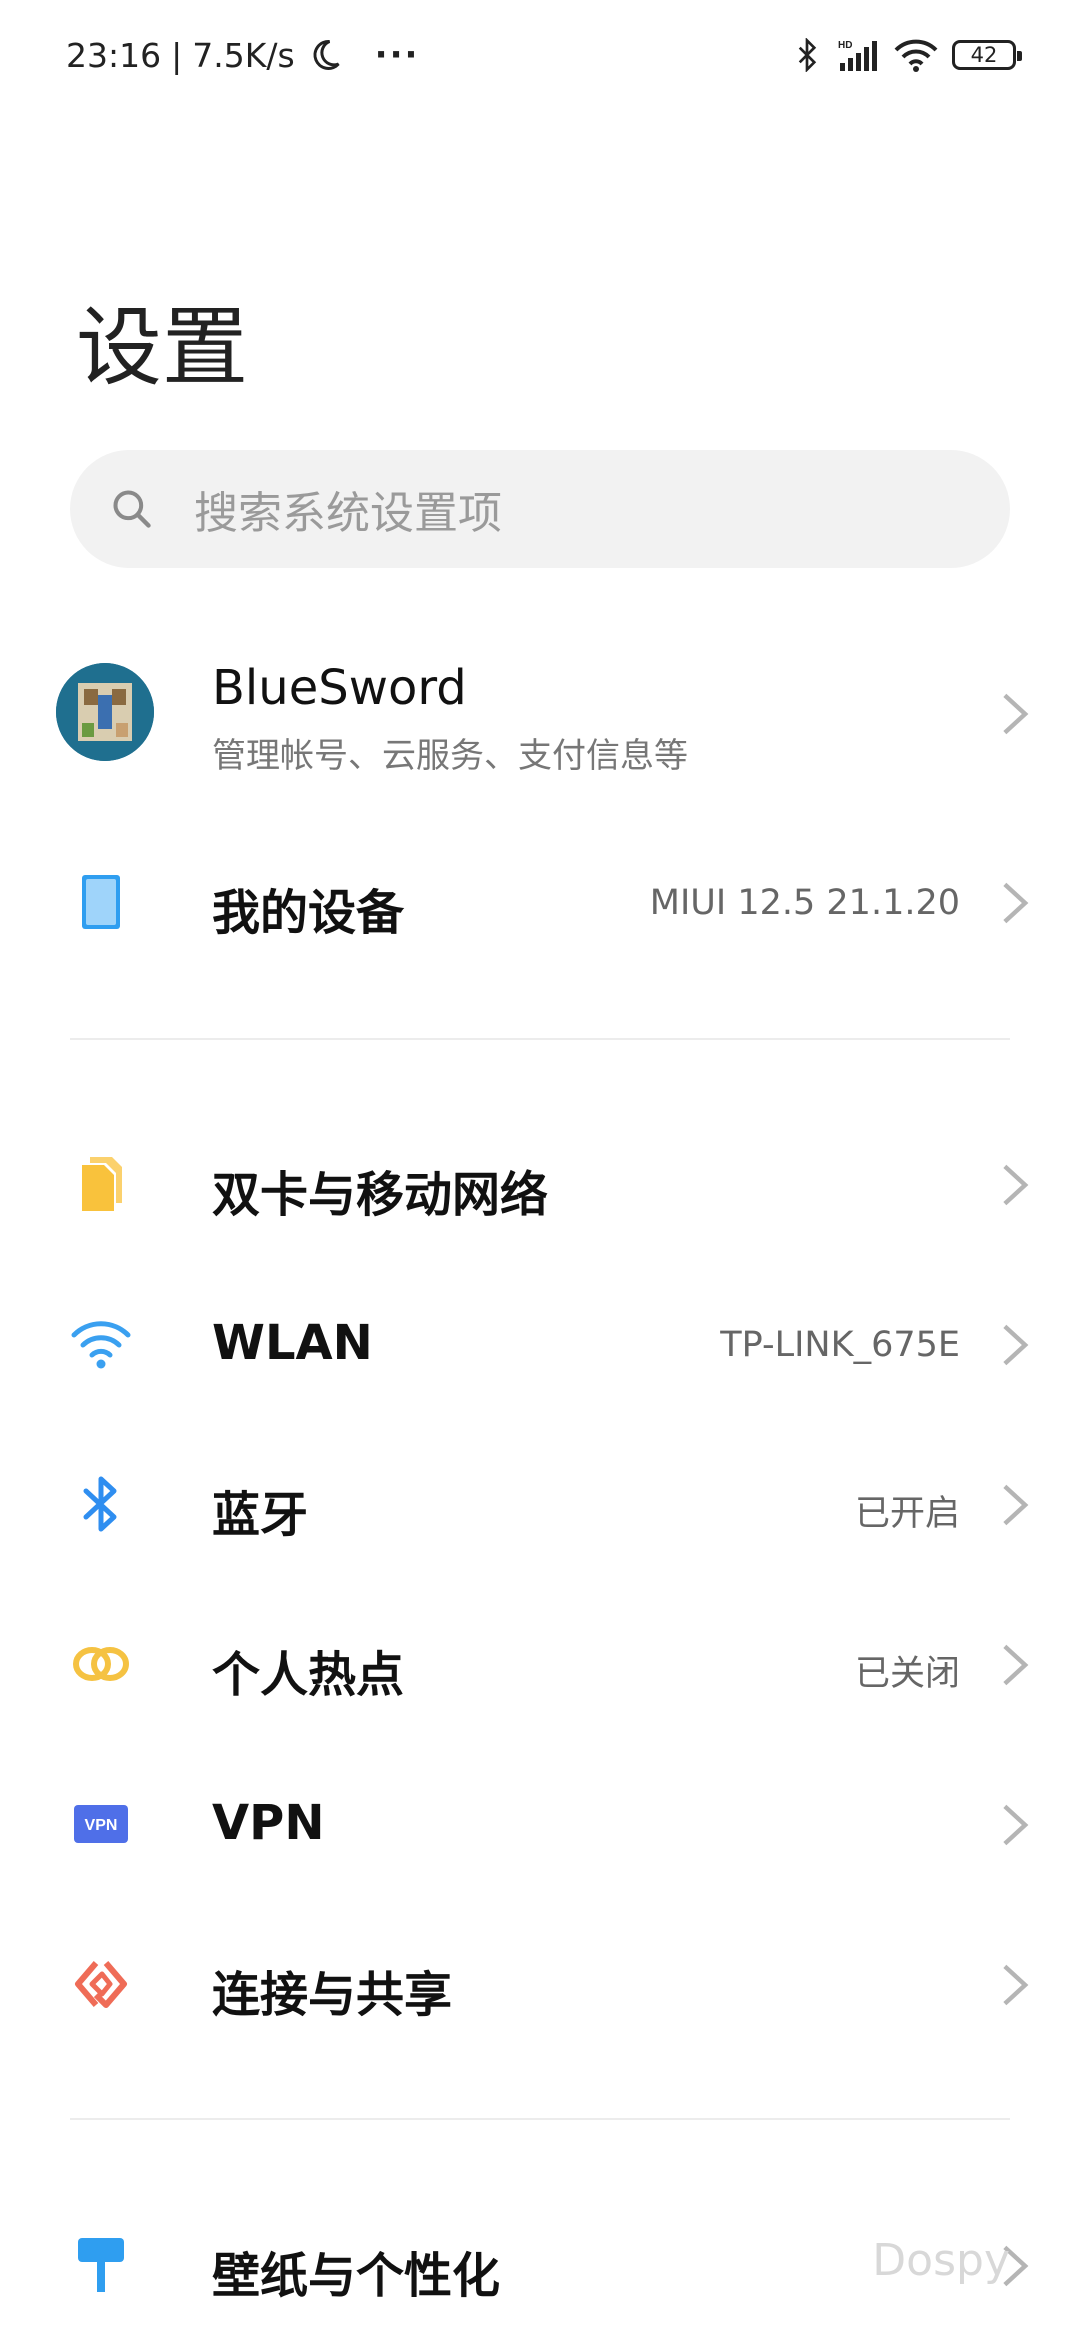 The width and height of the screenshot is (1080, 2338). Describe the element at coordinates (840, 1345) in the screenshot. I see `network-item-value: TP-LINK_675E` at that location.